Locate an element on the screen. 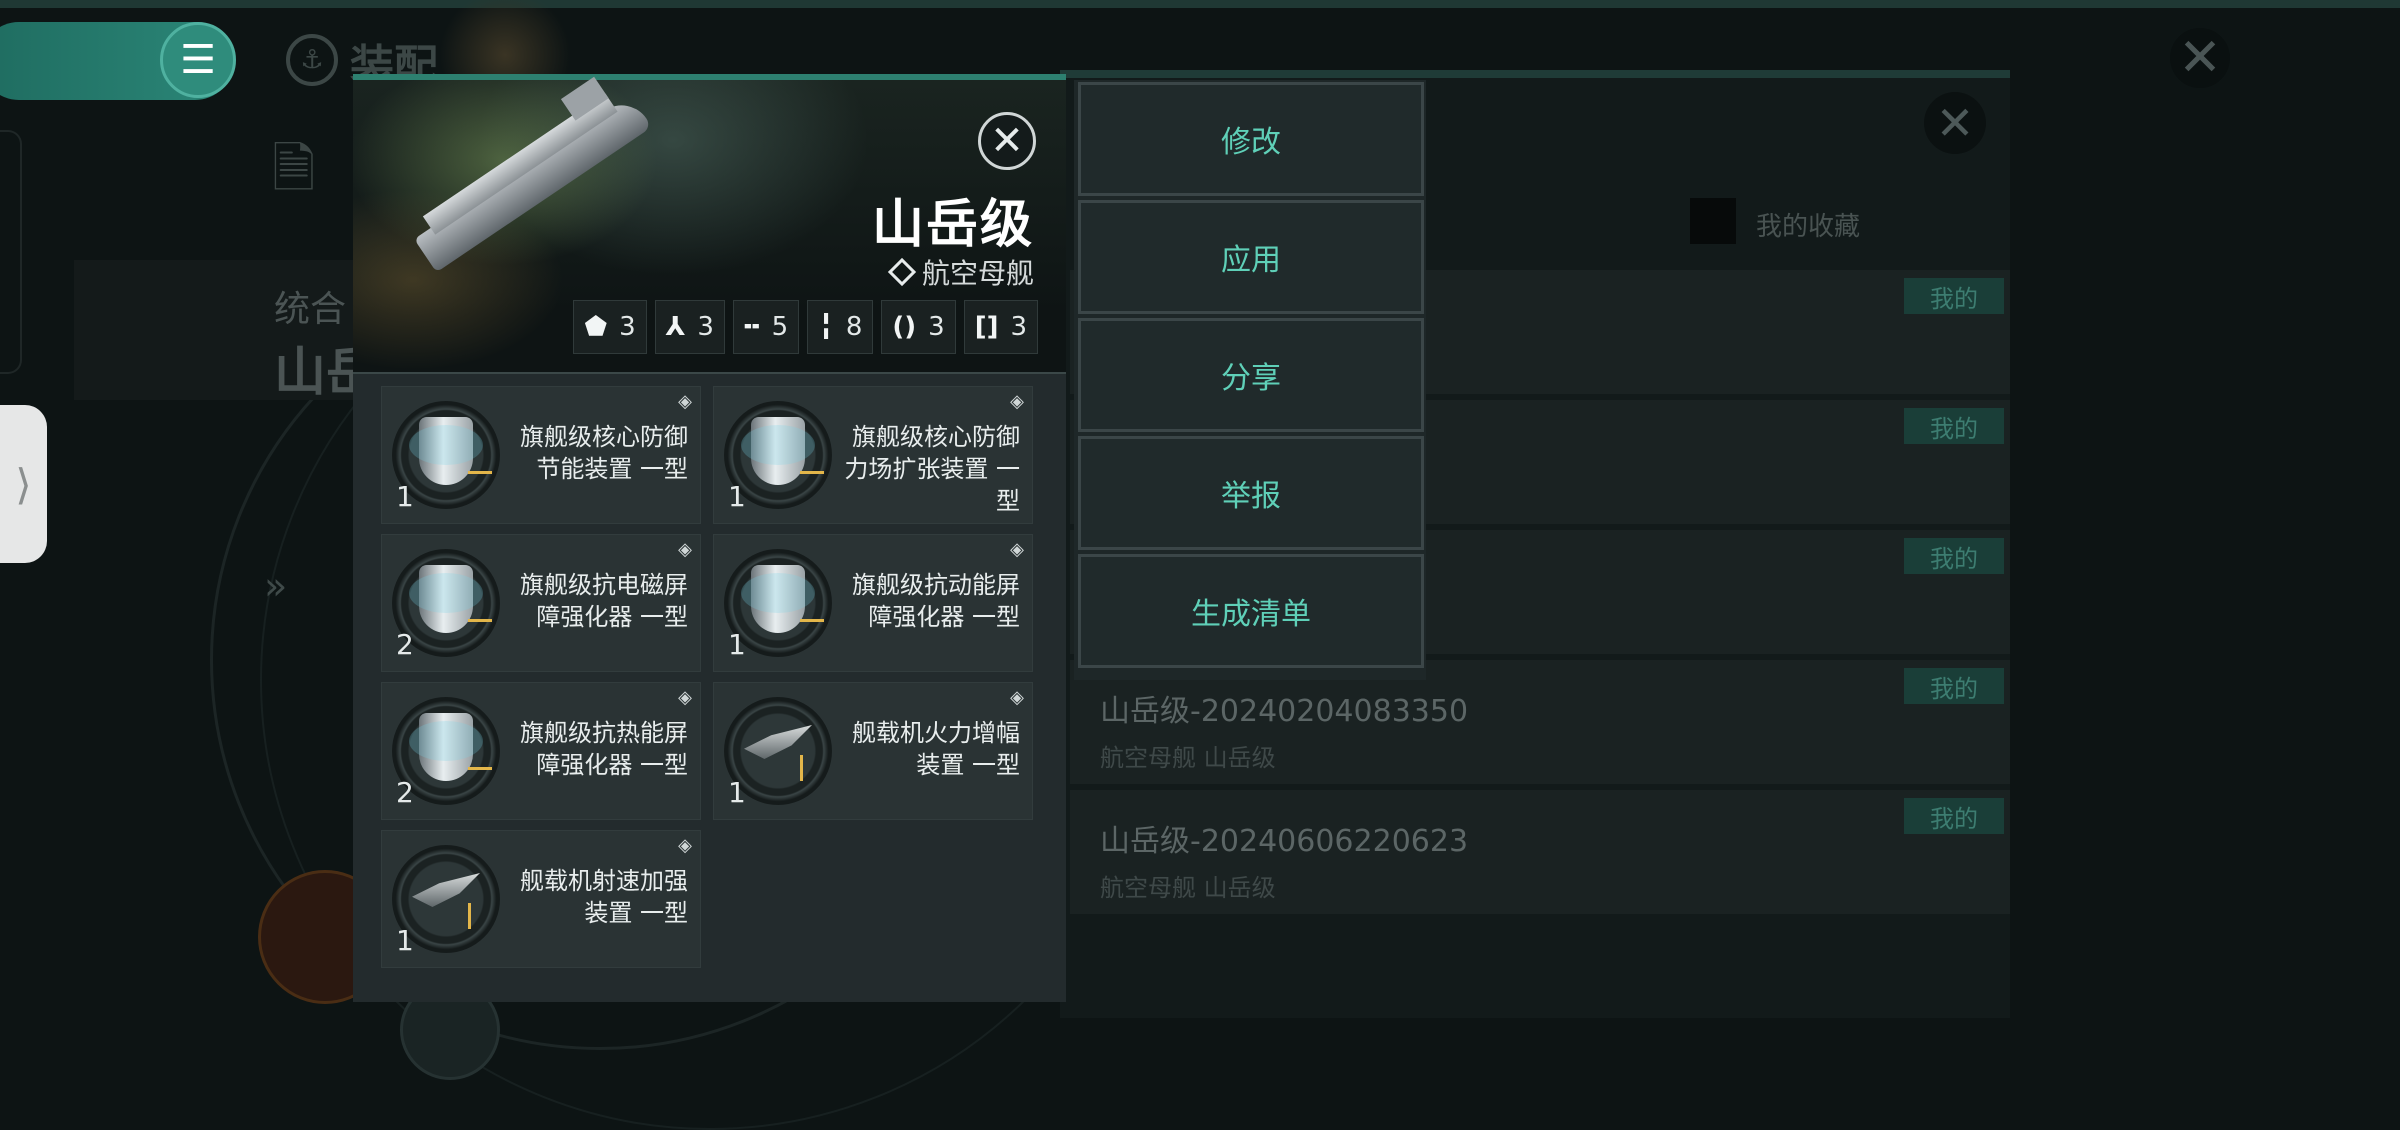 This screenshot has height=1130, width=2400. slot-stats: ⬟ 3 ⅄ 3 ╍ 5 ╏ 8 () 3 [] 3 is located at coordinates (805, 327).